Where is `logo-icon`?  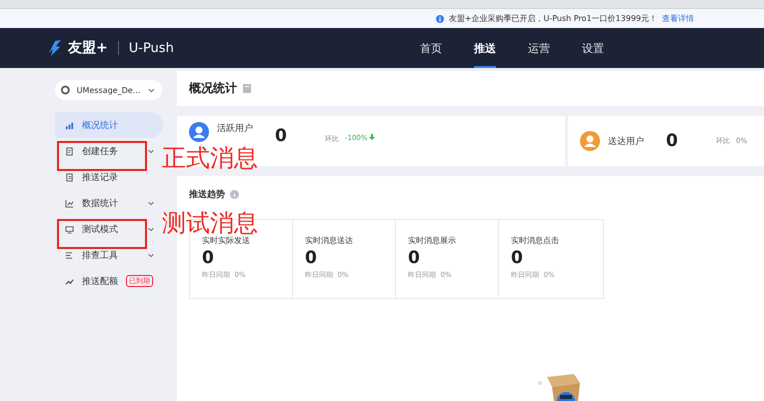 logo-icon is located at coordinates (55, 48).